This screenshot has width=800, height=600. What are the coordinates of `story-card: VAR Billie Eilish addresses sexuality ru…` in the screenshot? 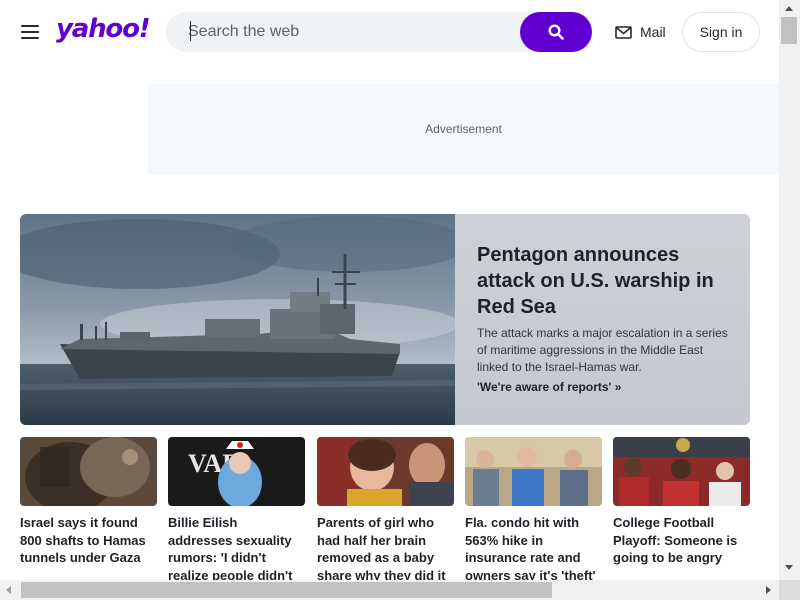 It's located at (236, 508).